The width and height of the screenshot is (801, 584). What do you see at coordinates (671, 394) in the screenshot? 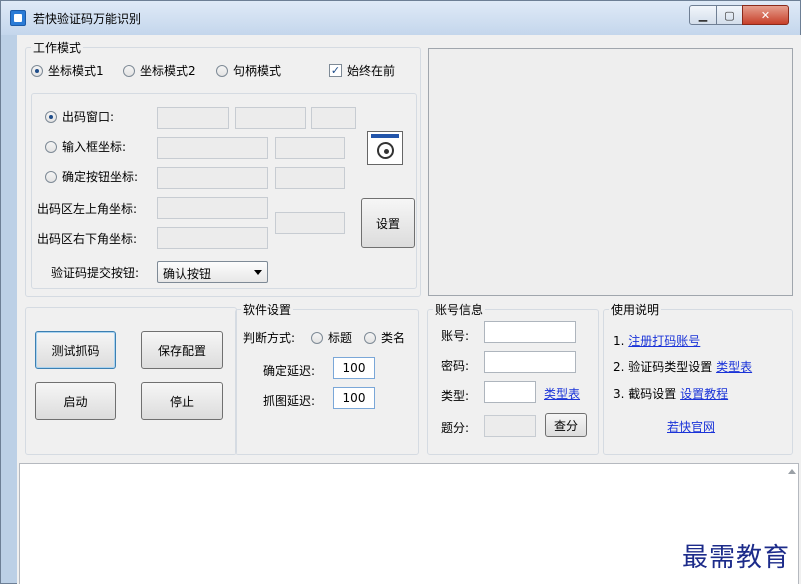
I see `help-item-3: 3. 截码设置 设置教程` at bounding box center [671, 394].